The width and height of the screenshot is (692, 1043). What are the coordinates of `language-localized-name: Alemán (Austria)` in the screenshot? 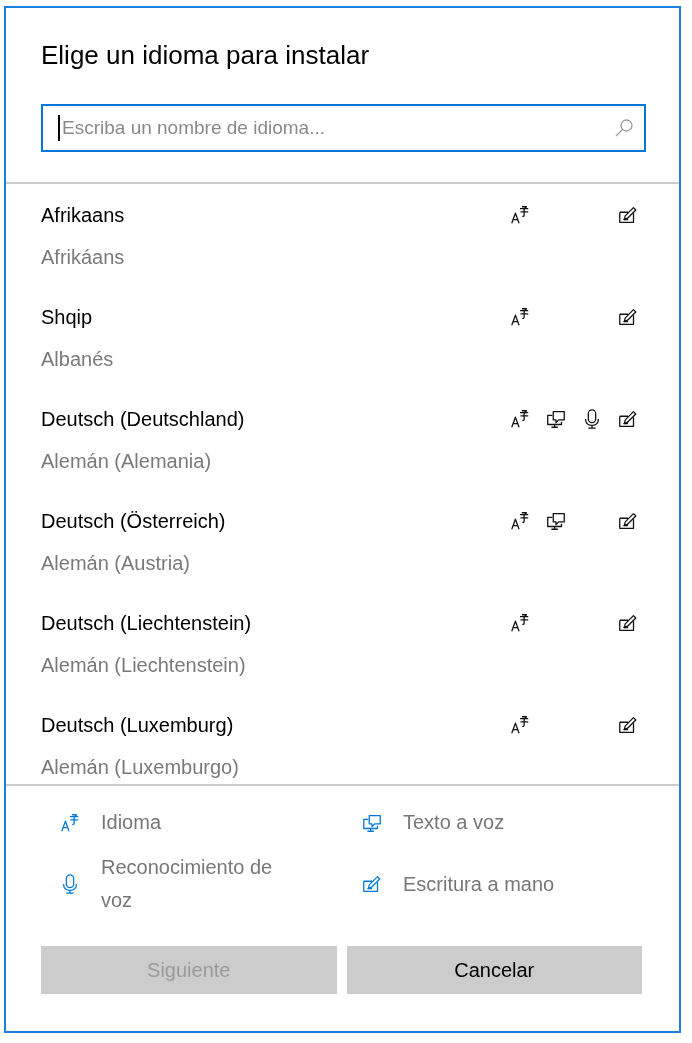 It's located at (115, 563).